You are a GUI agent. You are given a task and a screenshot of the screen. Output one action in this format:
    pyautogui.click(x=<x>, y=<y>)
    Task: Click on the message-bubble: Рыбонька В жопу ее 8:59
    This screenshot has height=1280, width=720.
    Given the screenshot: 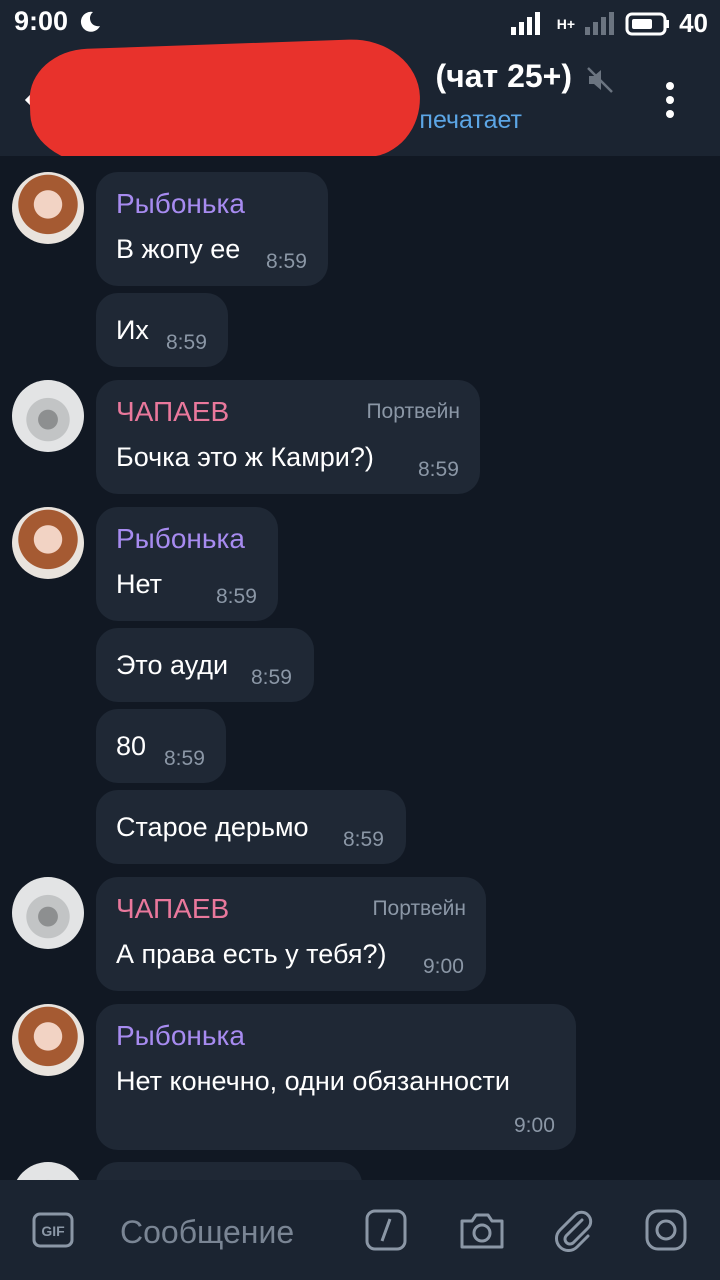 What is the action you would take?
    pyautogui.click(x=212, y=229)
    